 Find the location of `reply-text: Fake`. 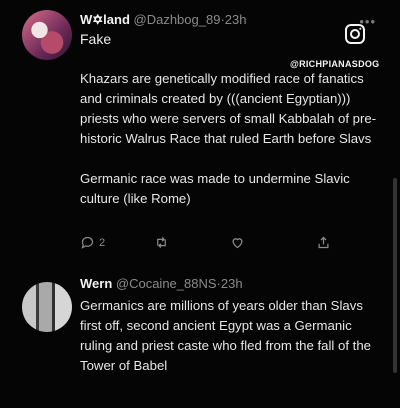

reply-text: Fake is located at coordinates (96, 39).